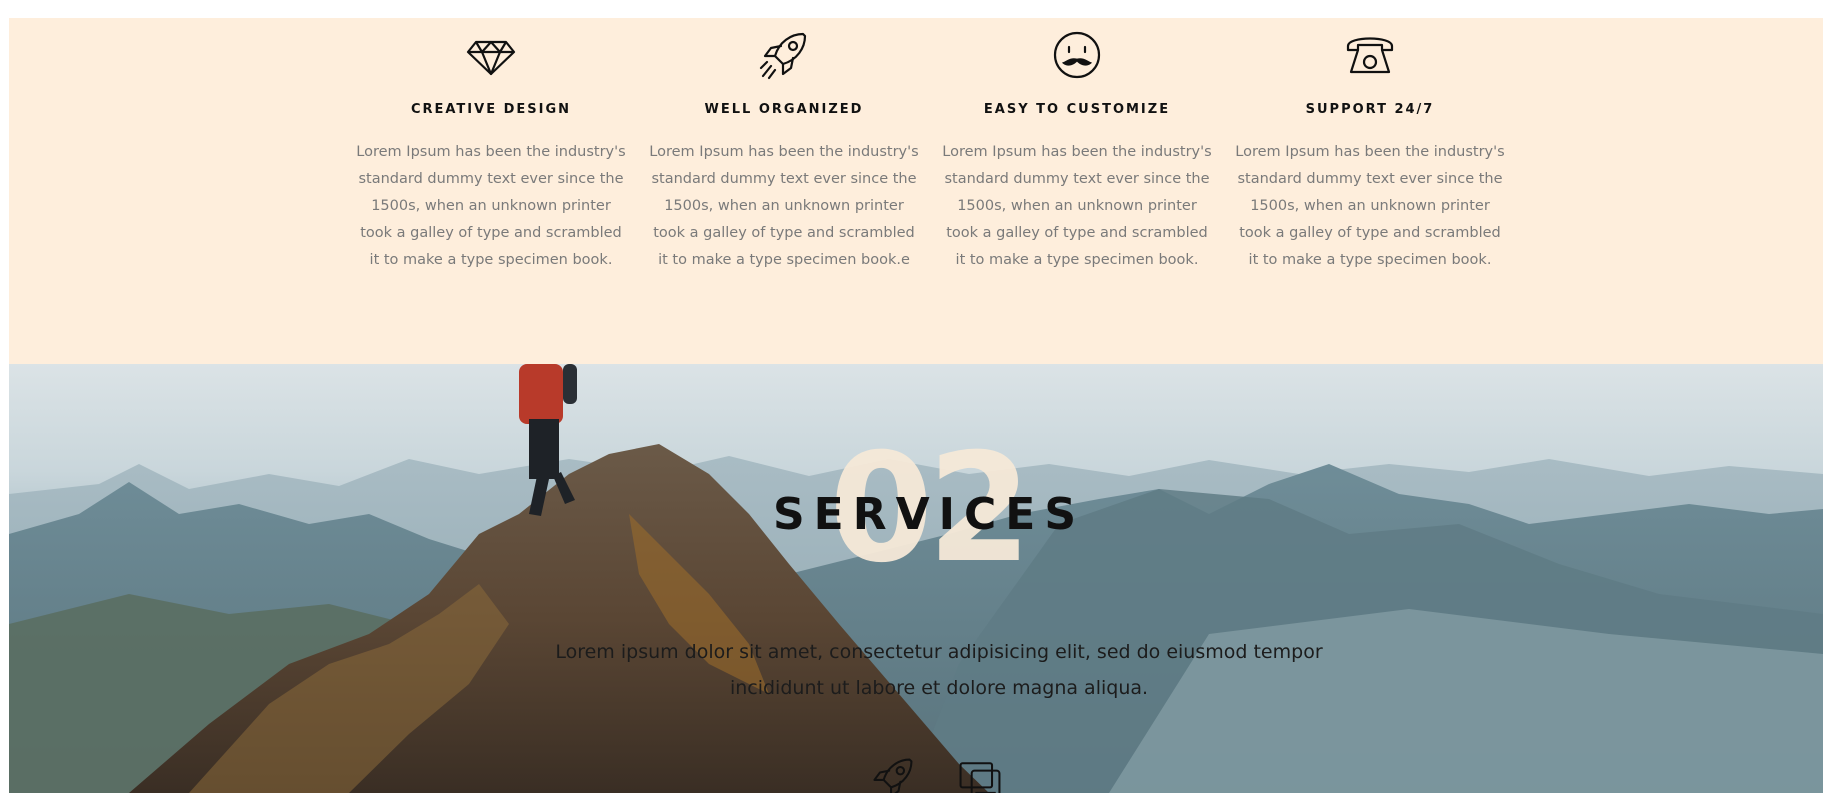 Image resolution: width=1823 pixels, height=793 pixels. Describe the element at coordinates (1077, 55) in the screenshot. I see `mustache-face-icon` at that location.